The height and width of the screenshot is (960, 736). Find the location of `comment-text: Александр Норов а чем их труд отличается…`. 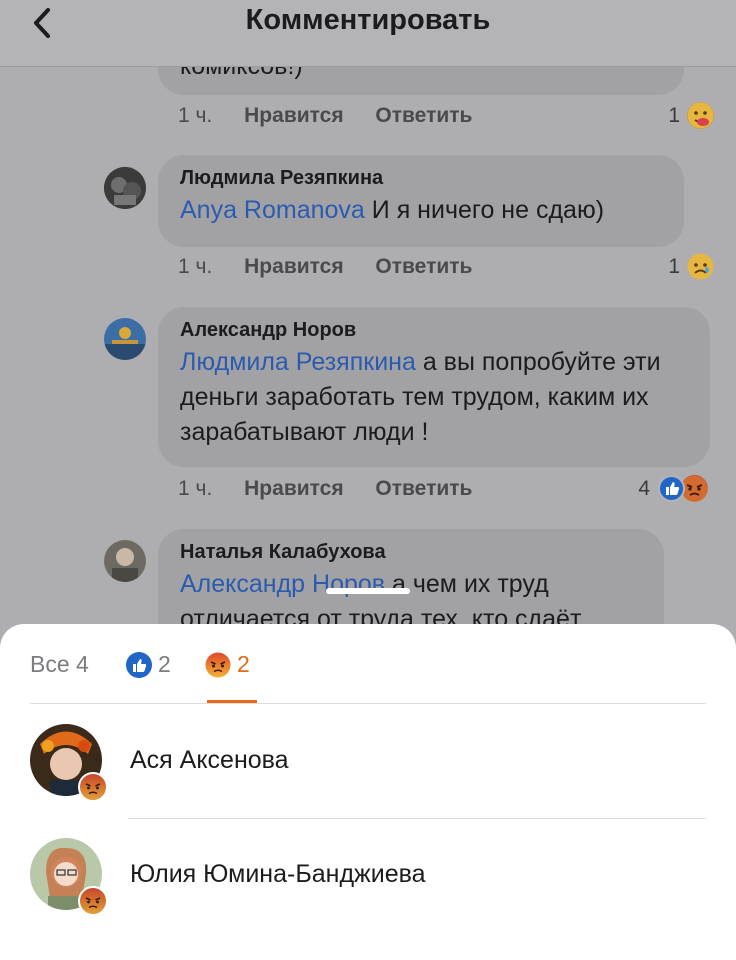

comment-text: Александр Норов а чем их труд отличается… is located at coordinates (411, 596).